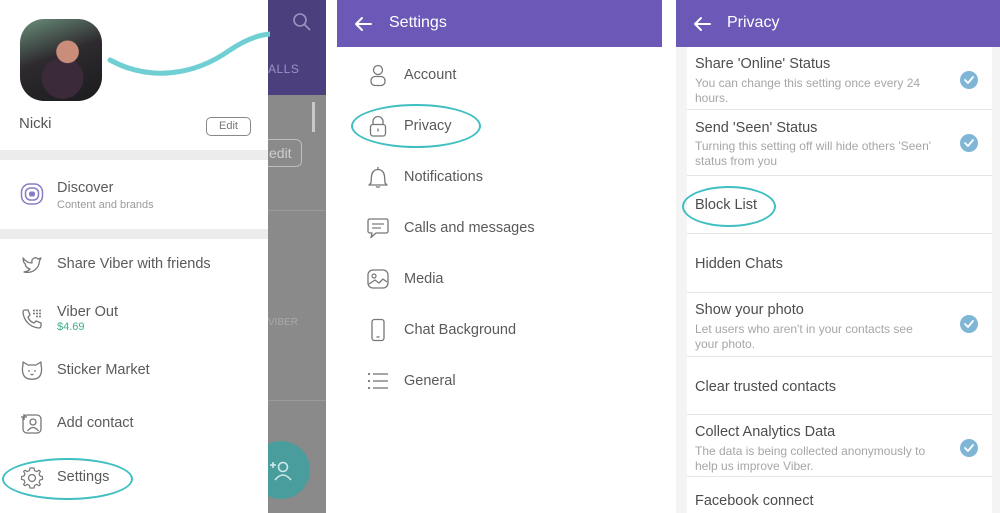 This screenshot has width=1000, height=513. Describe the element at coordinates (87, 312) in the screenshot. I see `drawer-item-label: Viber Out` at that location.